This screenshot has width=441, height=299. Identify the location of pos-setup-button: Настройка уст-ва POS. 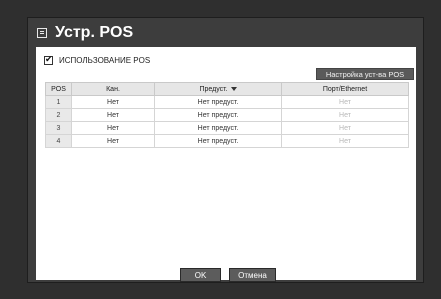
(365, 74).